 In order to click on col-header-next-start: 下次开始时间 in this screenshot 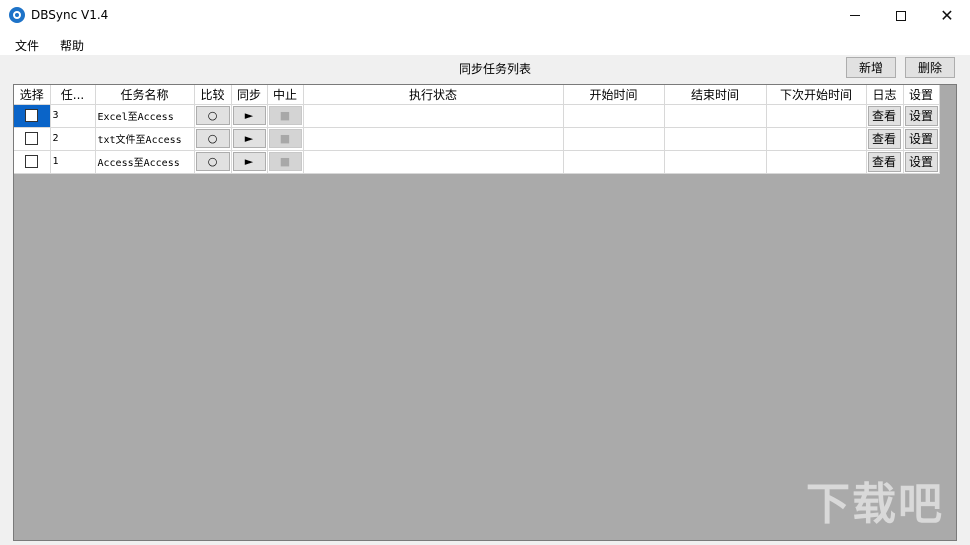, I will do `click(816, 95)`.